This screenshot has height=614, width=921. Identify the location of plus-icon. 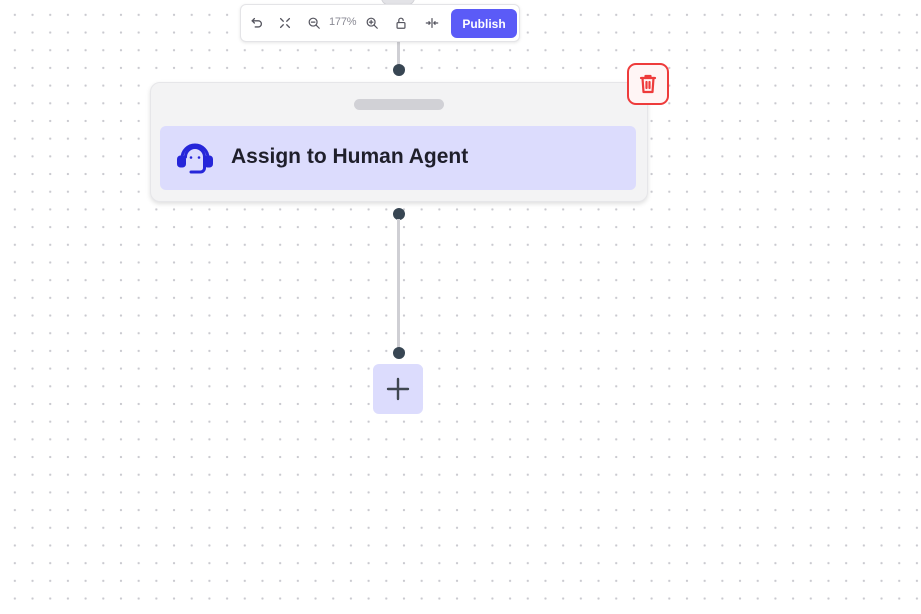
(398, 389).